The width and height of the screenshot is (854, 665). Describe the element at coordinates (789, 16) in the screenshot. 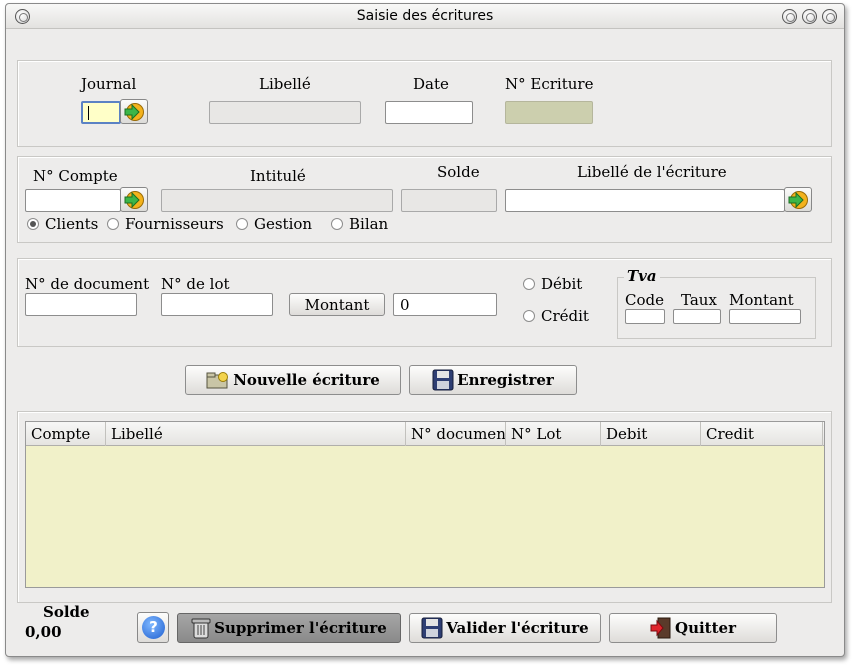

I see `minimize-button` at that location.